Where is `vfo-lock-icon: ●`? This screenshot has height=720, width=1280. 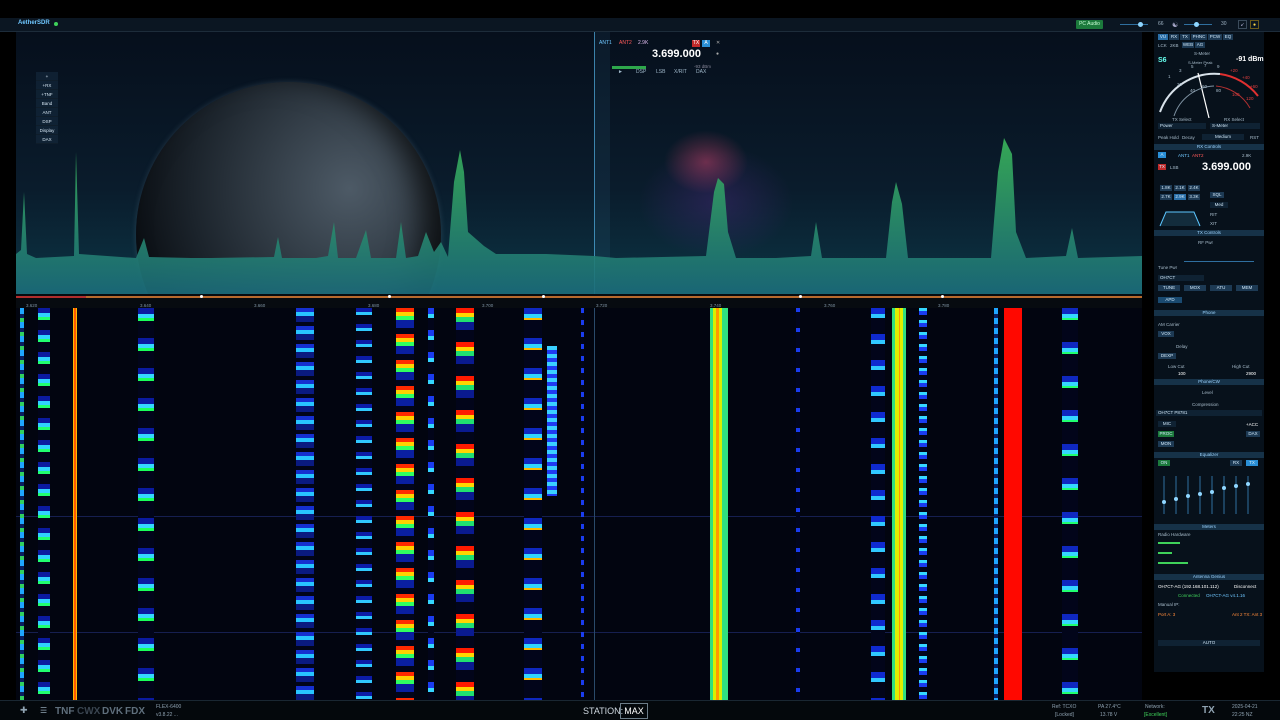
vfo-lock-icon: ● is located at coordinates (717, 54).